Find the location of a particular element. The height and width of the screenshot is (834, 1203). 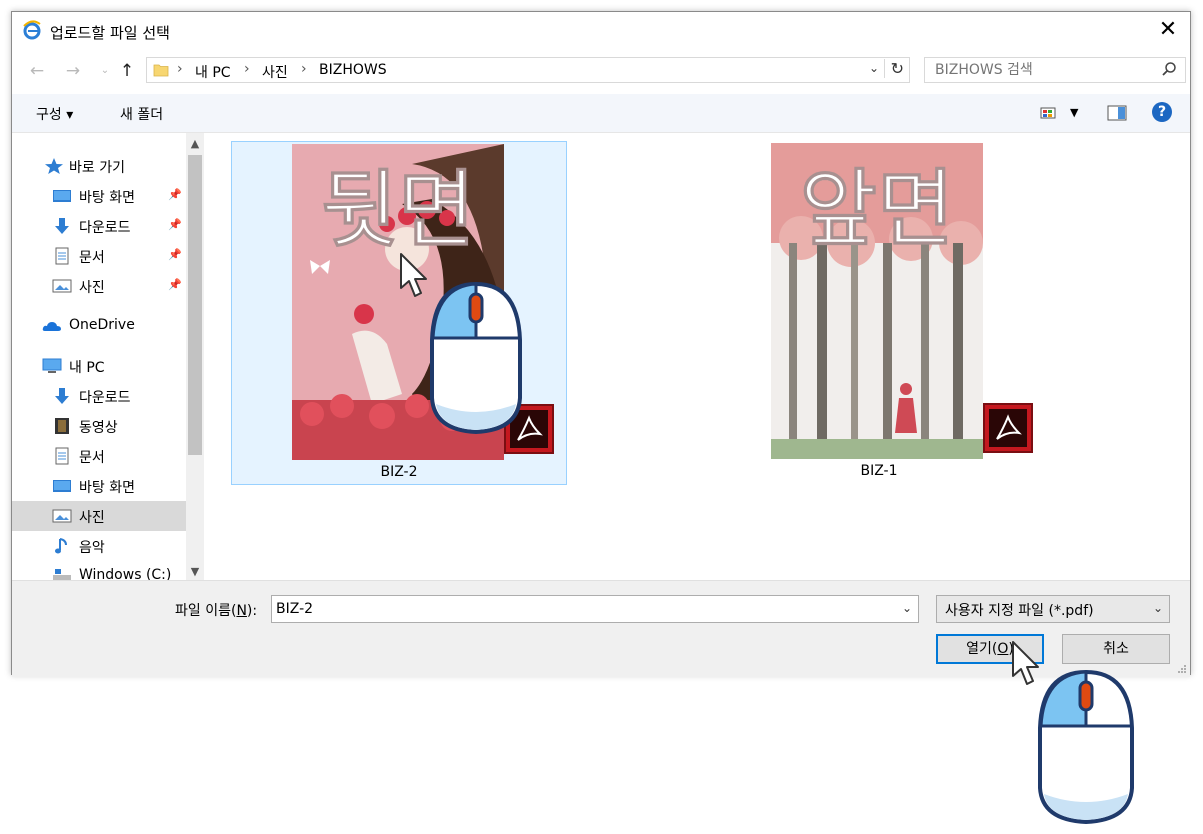

address-dropdown-chevron-icon: ⌄ is located at coordinates (874, 68).